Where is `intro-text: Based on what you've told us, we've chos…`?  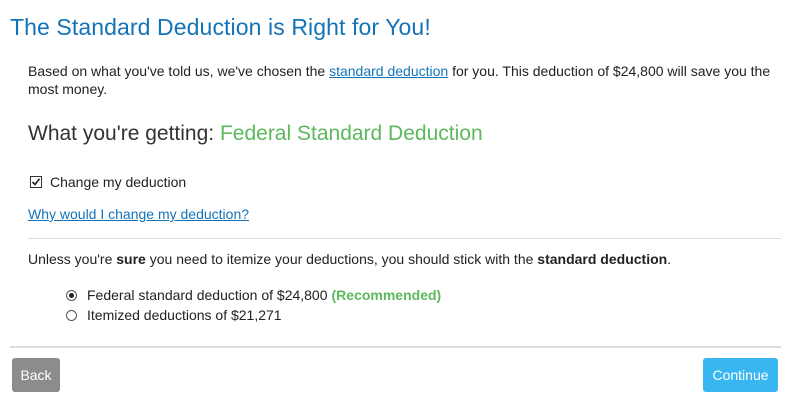
intro-text: Based on what you've told us, we've chos… is located at coordinates (408, 80).